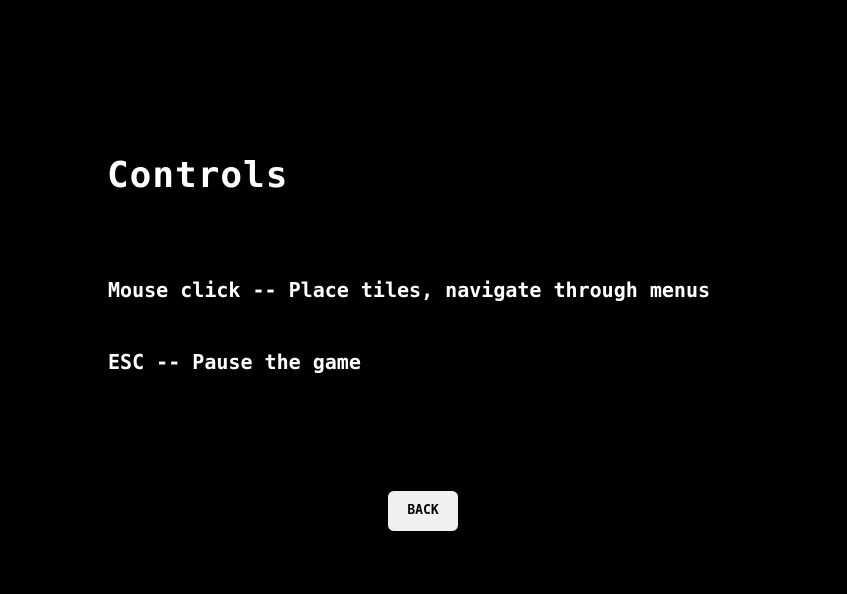  What do you see at coordinates (234, 362) in the screenshot?
I see `control-line-esc: ESC -- Pause the game` at bounding box center [234, 362].